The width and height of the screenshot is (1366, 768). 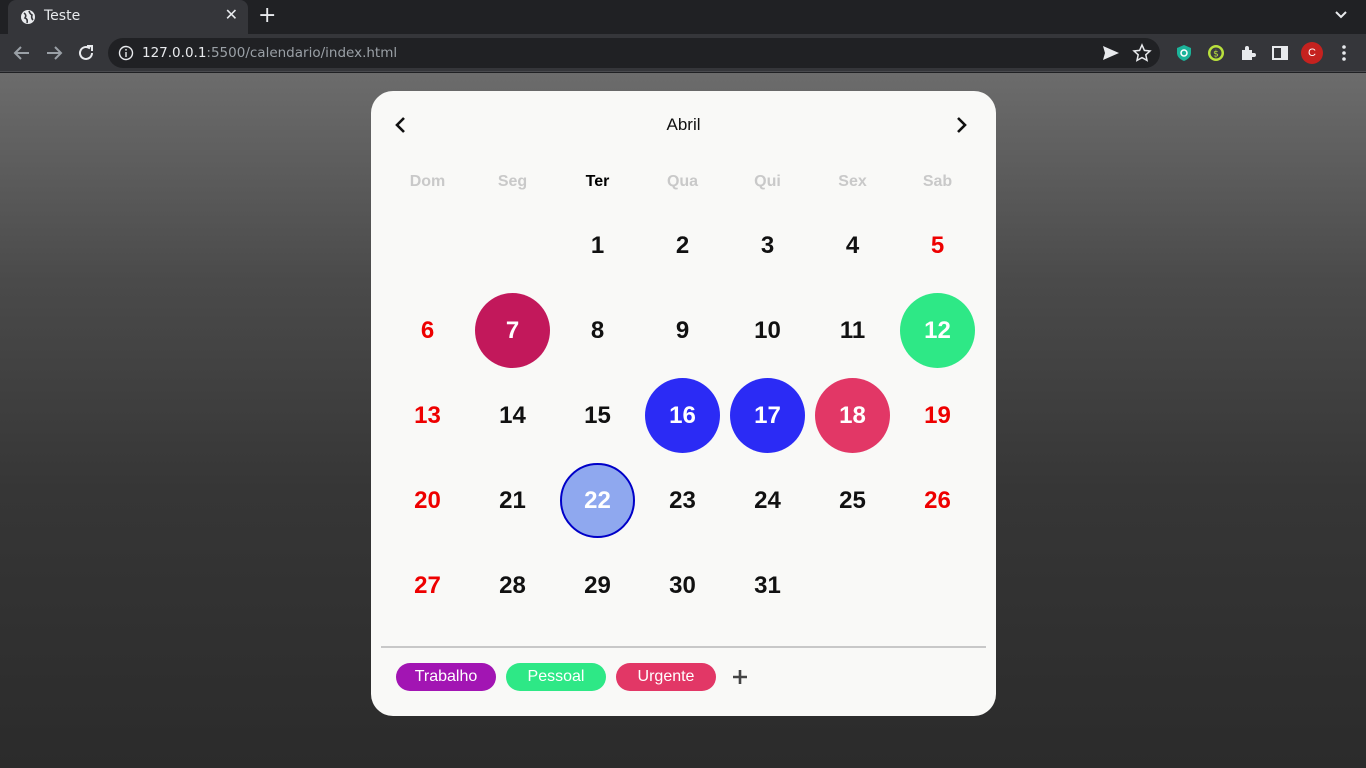 What do you see at coordinates (128, 17) in the screenshot?
I see `browser-tab: Teste ✕` at bounding box center [128, 17].